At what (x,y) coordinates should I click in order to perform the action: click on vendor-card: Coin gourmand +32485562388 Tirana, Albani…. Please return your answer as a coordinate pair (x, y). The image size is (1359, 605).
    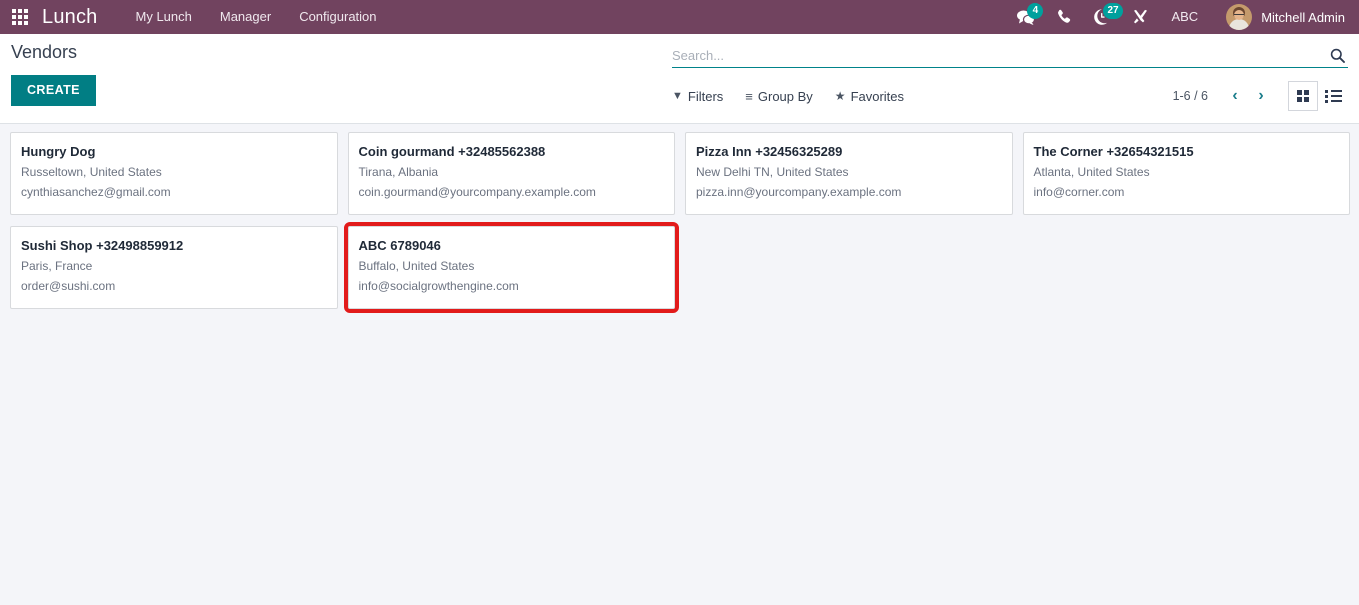
    Looking at the image, I should click on (511, 173).